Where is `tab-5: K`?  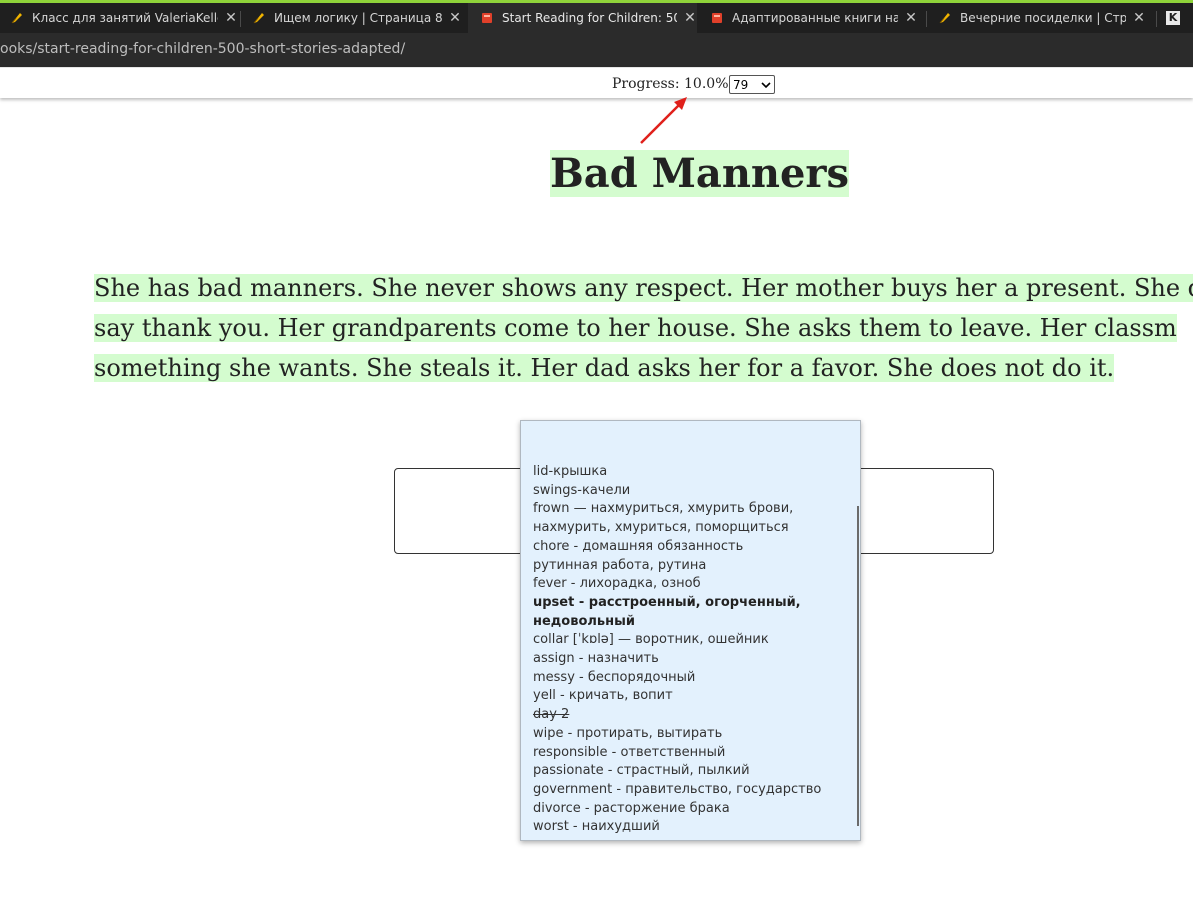
tab-5: K is located at coordinates (1179, 18).